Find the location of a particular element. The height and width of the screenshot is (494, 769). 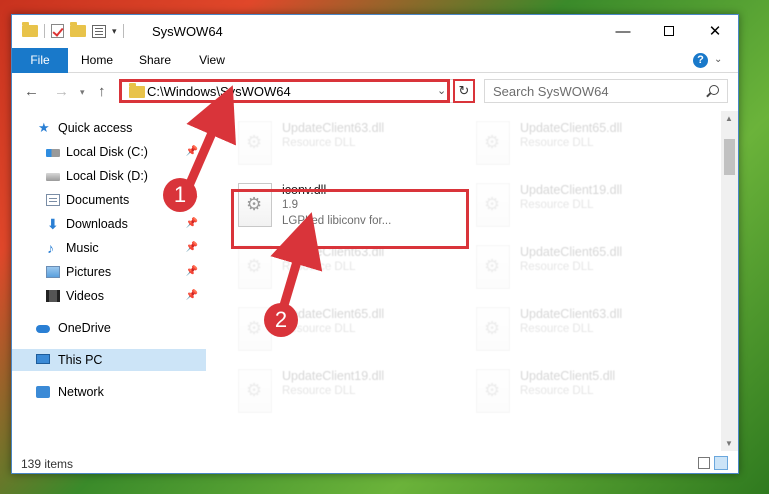

sidebar-item-this-pc: This PC is located at coordinates (109, 360).